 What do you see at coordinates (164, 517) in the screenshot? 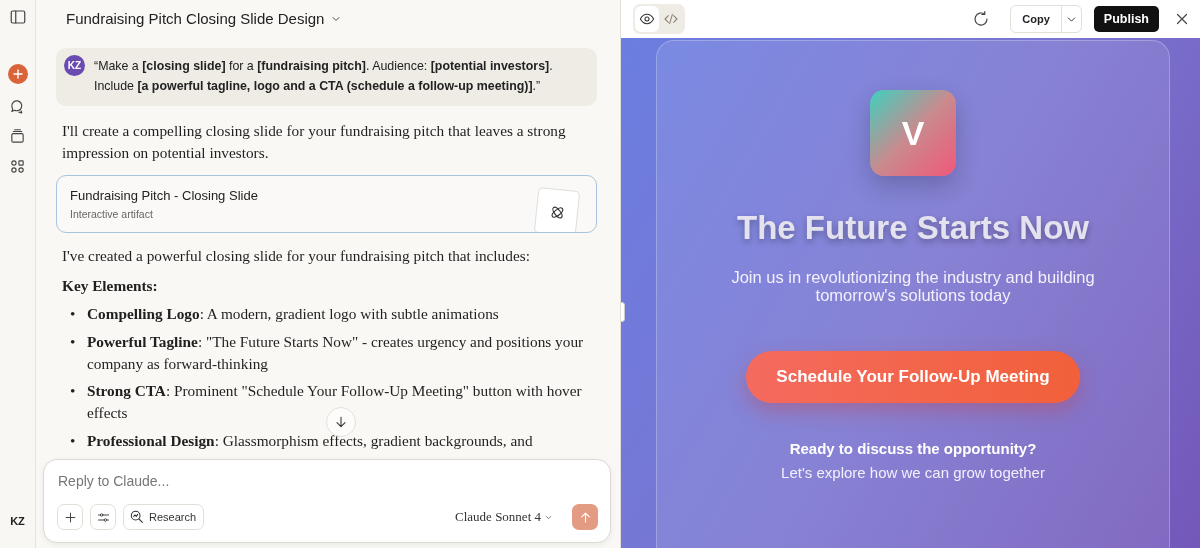
I see `research-button: Research` at bounding box center [164, 517].